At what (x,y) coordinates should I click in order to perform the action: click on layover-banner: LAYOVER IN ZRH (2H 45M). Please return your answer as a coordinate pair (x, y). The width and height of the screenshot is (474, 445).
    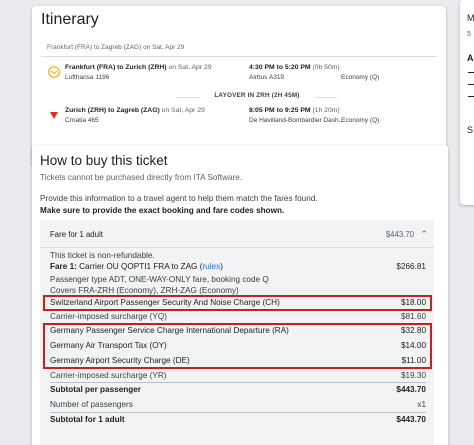
    Looking at the image, I should click on (257, 97).